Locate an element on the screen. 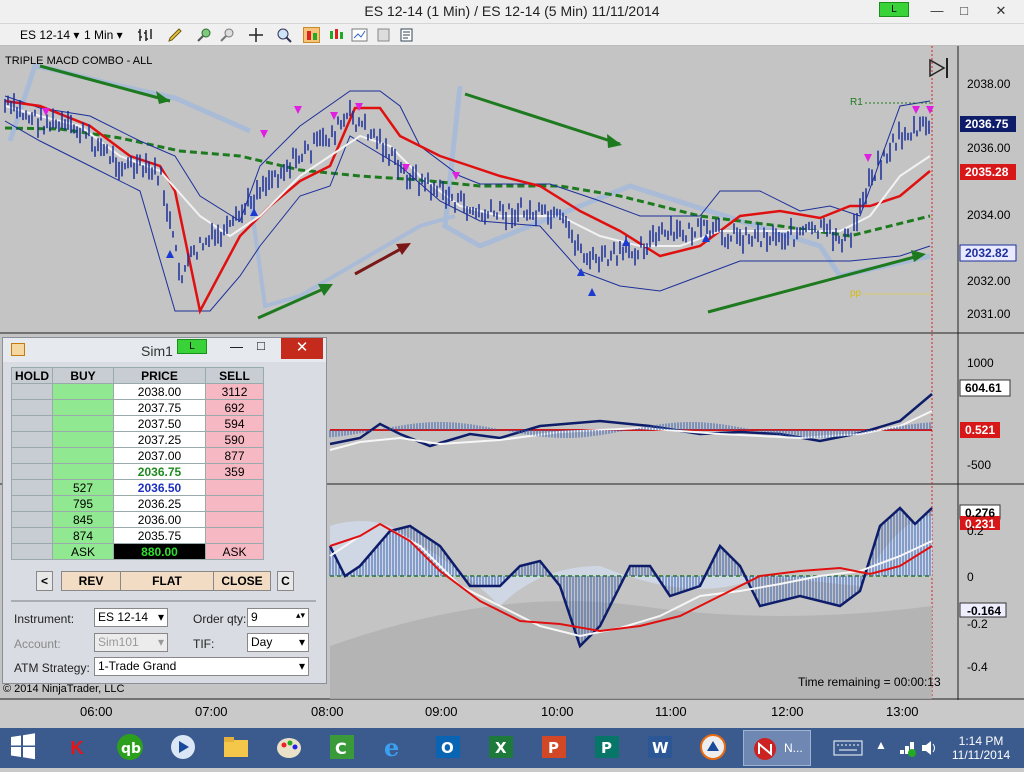 This screenshot has height=772, width=1024. crosshair-icon is located at coordinates (256, 35).